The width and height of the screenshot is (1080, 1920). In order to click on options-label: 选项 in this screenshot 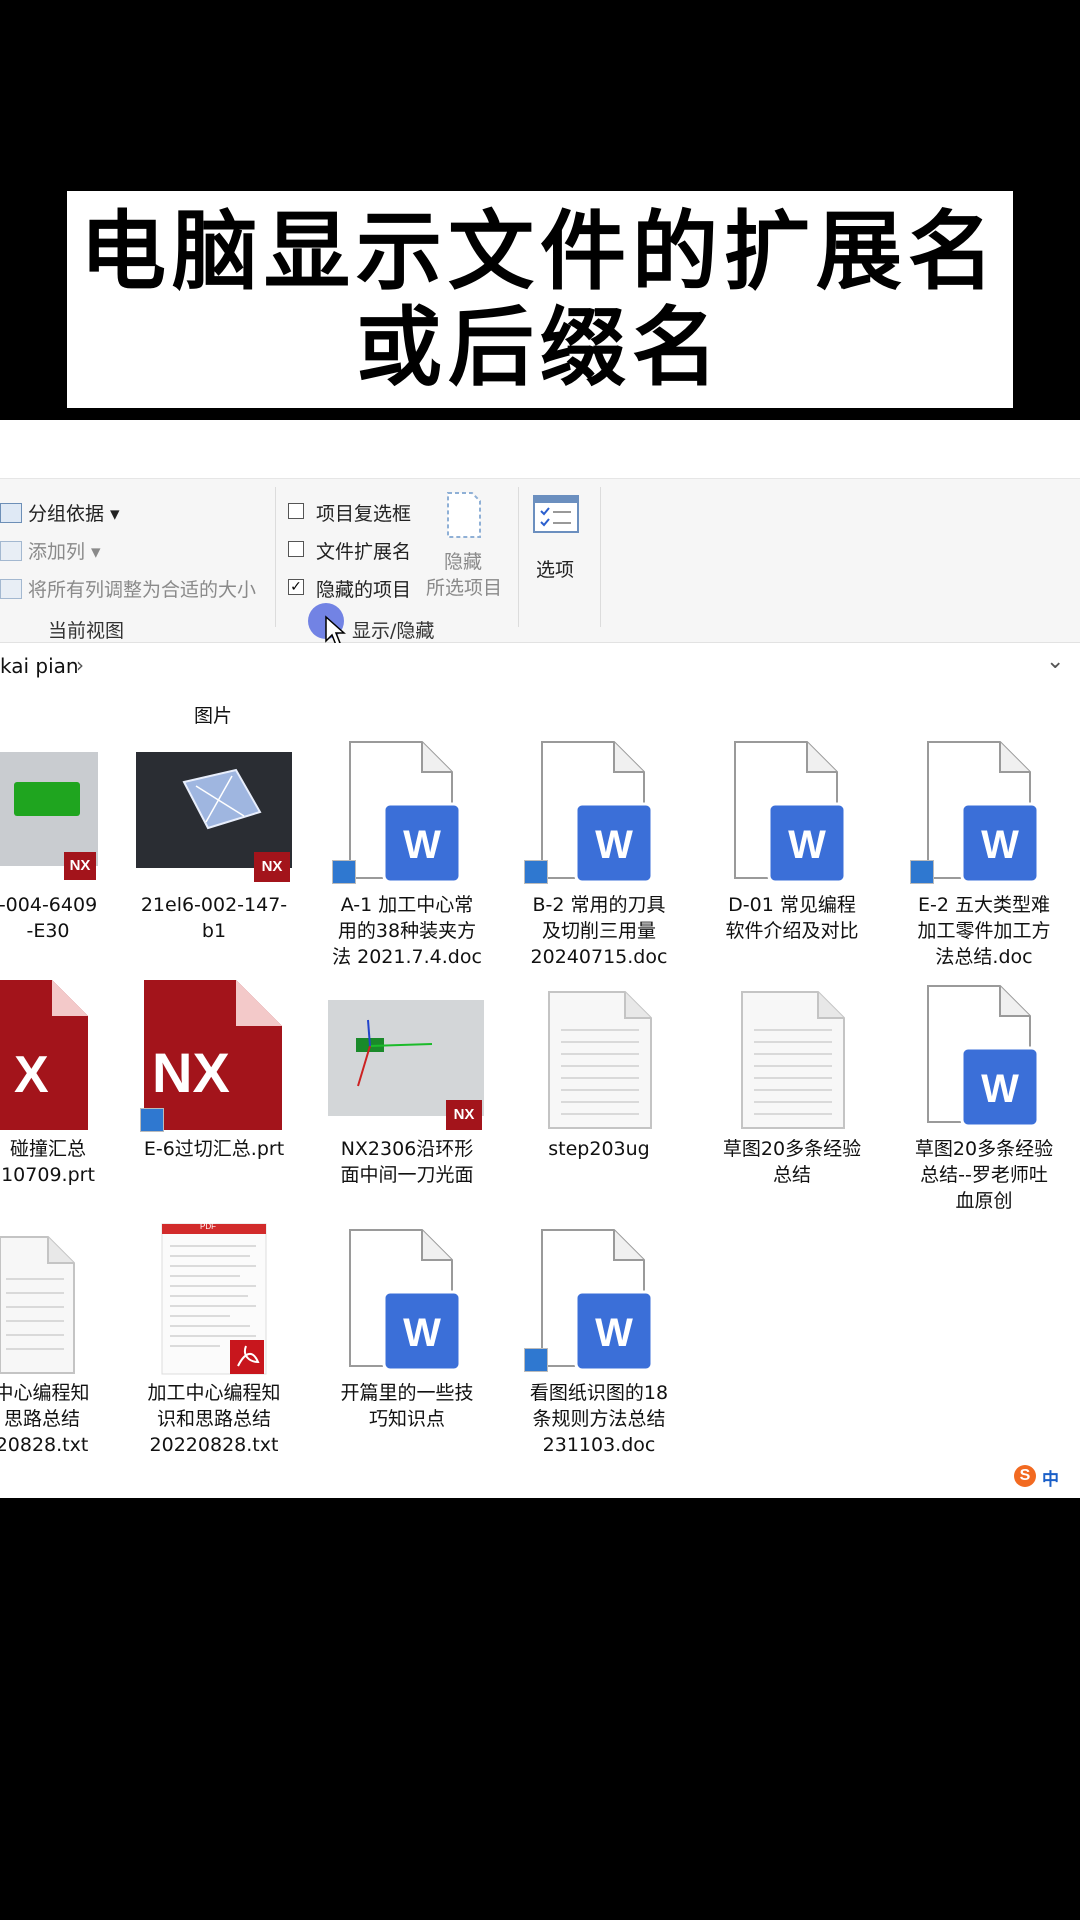, I will do `click(555, 570)`.